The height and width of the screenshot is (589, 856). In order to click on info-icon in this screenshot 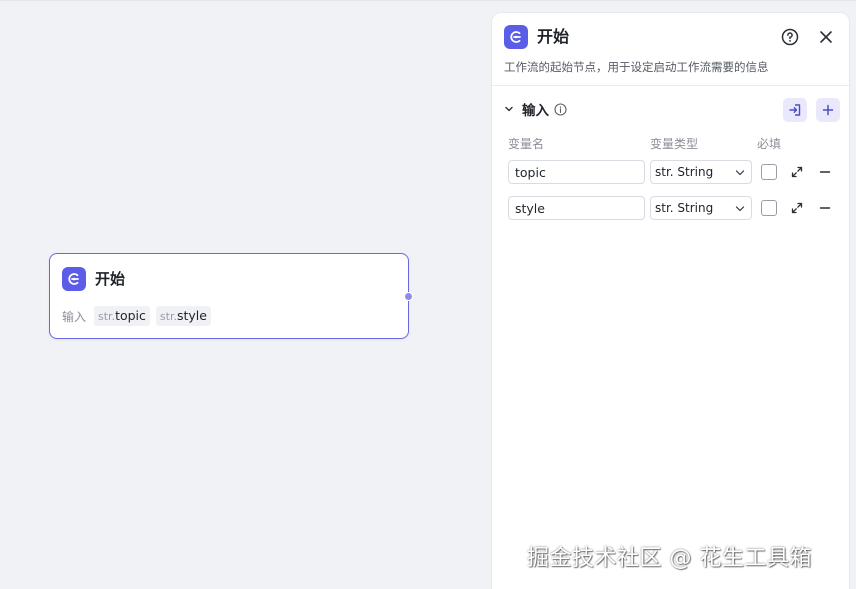, I will do `click(560, 109)`.